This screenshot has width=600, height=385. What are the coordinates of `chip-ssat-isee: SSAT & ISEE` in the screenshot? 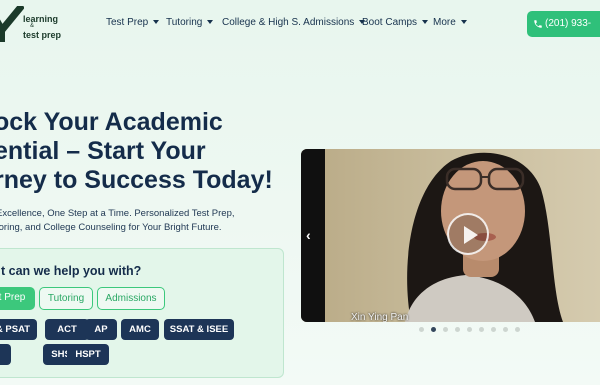 It's located at (199, 329).